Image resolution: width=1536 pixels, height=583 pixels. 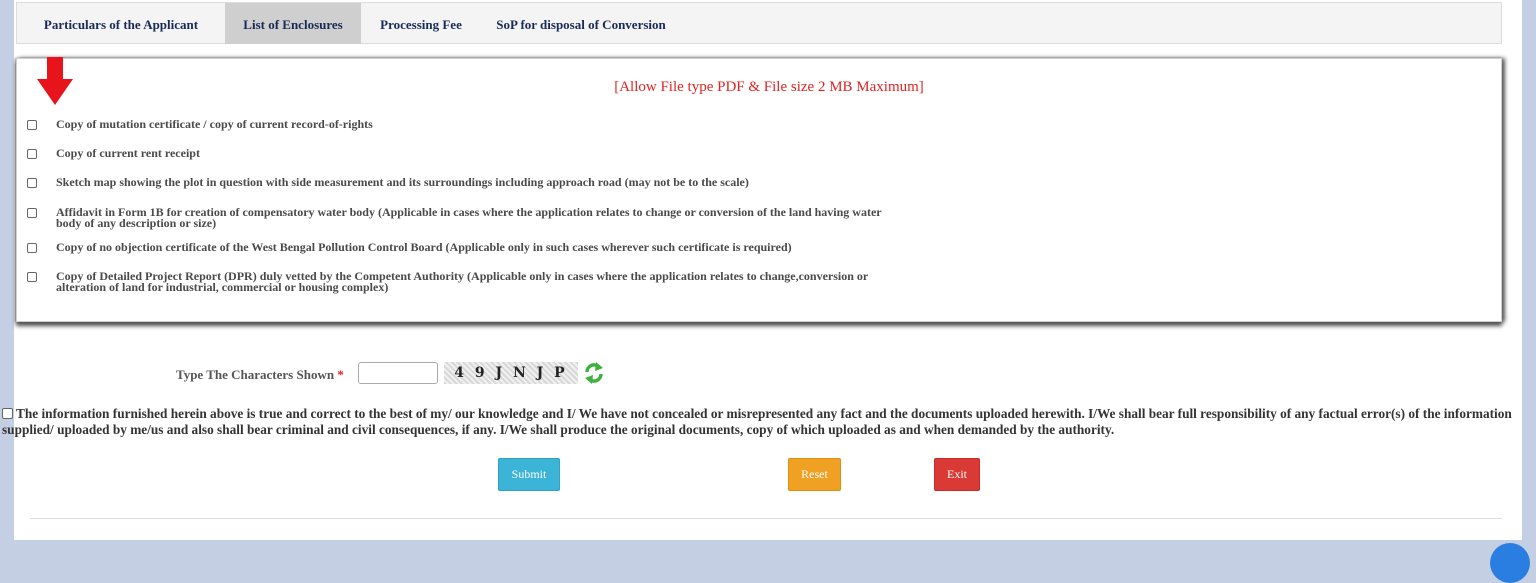 I want to click on tab-sop-disposal: SoP for disposal of Conversion, so click(x=581, y=23).